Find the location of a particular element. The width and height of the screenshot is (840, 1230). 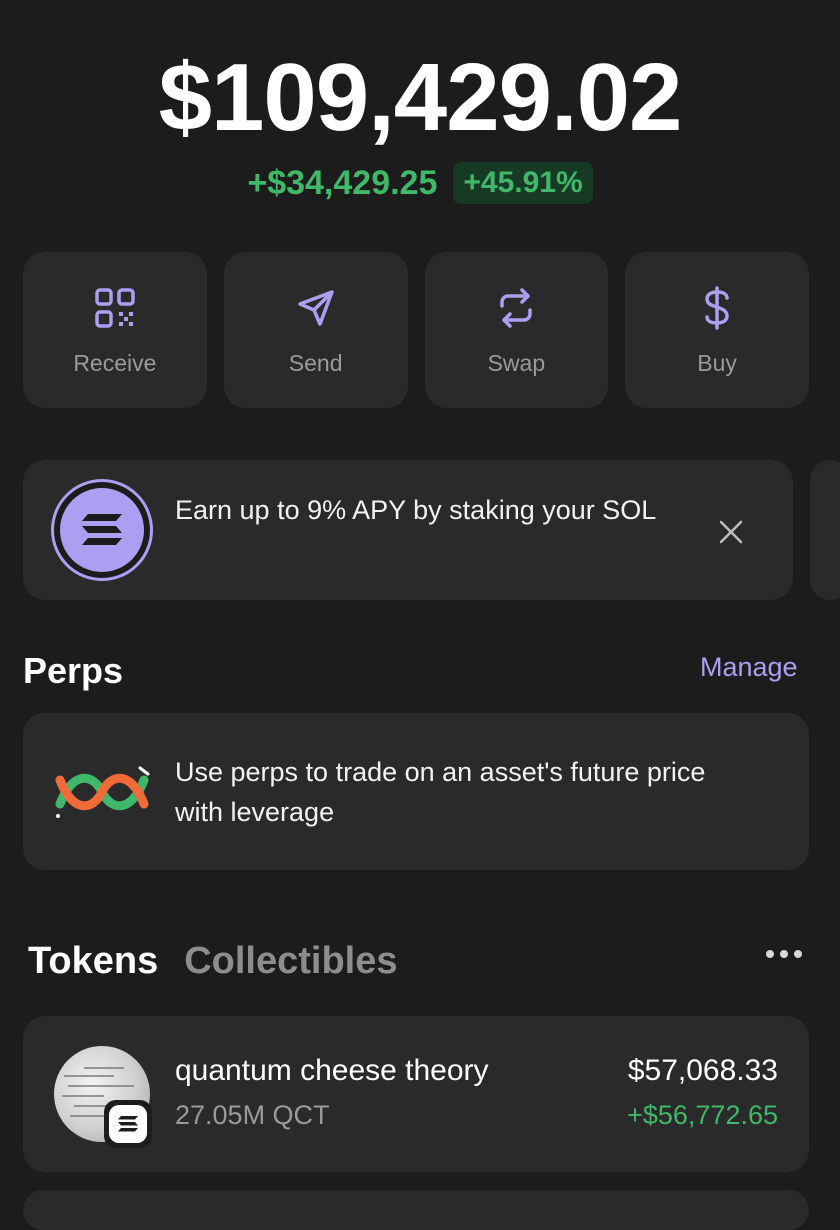

perps-logo-icon is located at coordinates (102, 792).